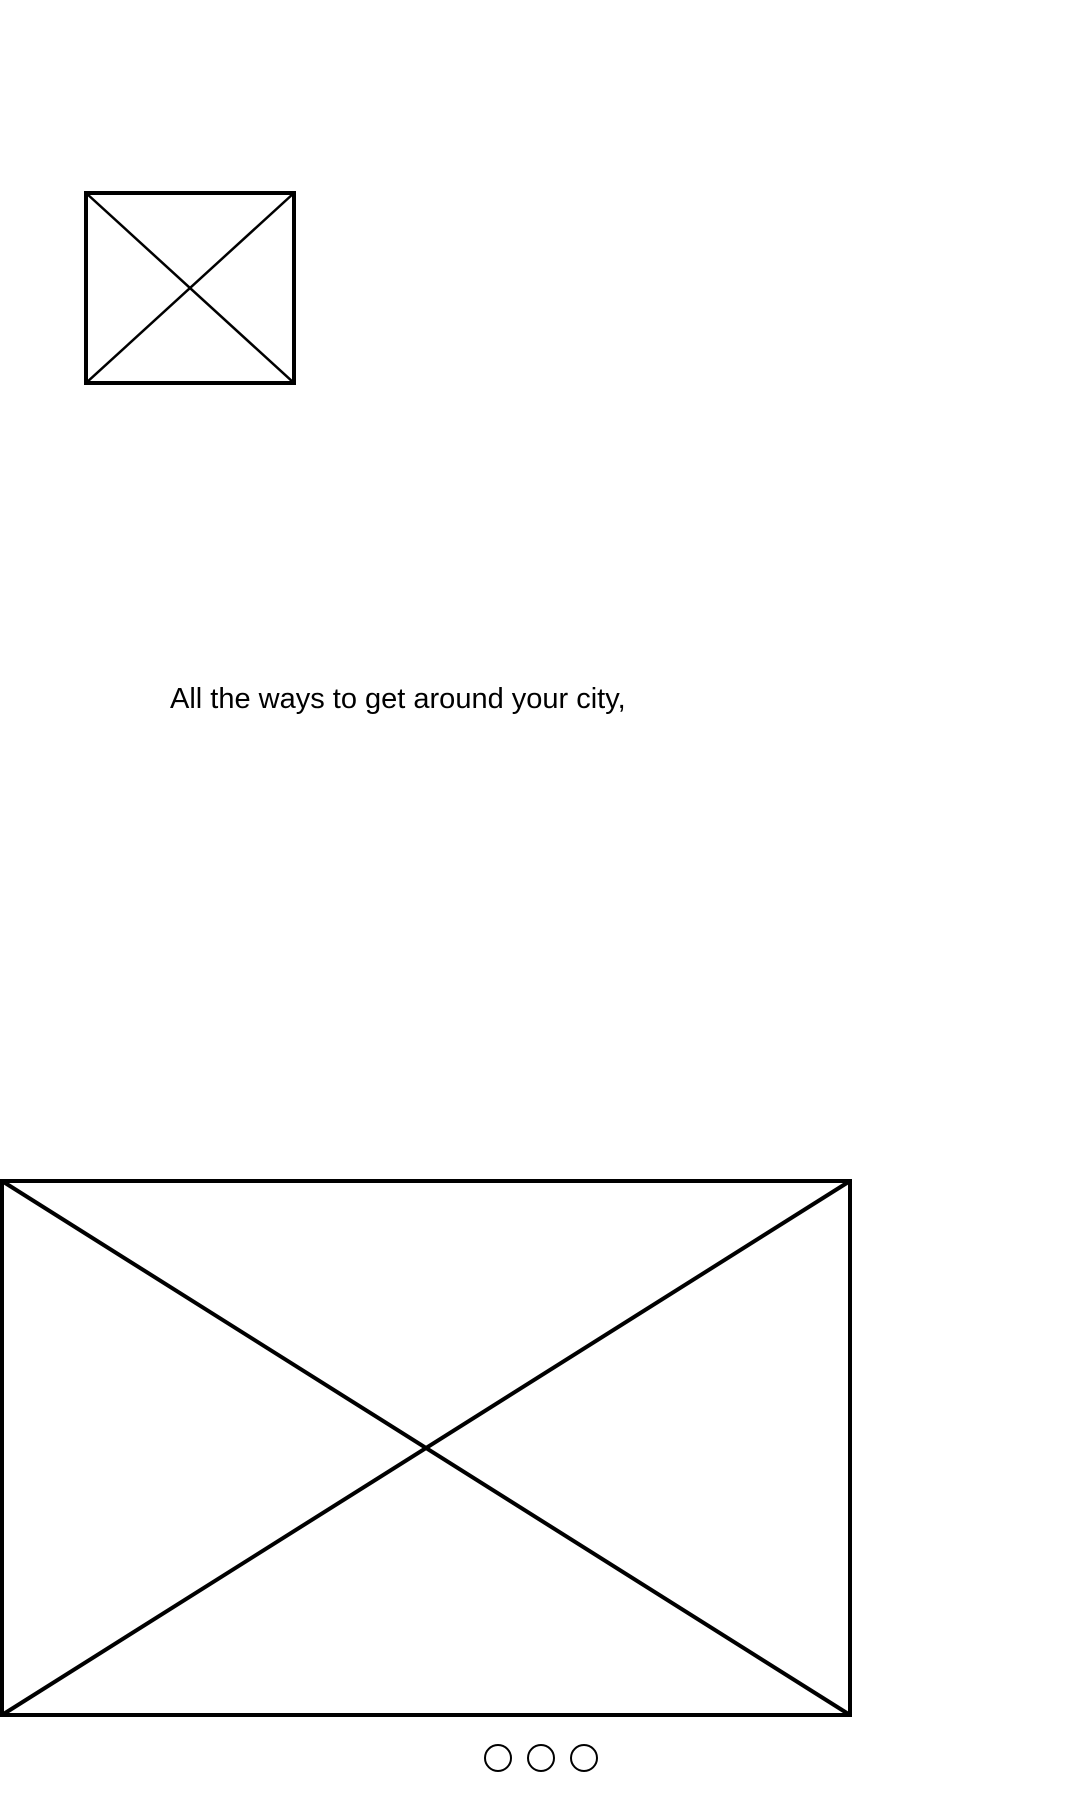  I want to click on logo-image-placeholder, so click(190, 288).